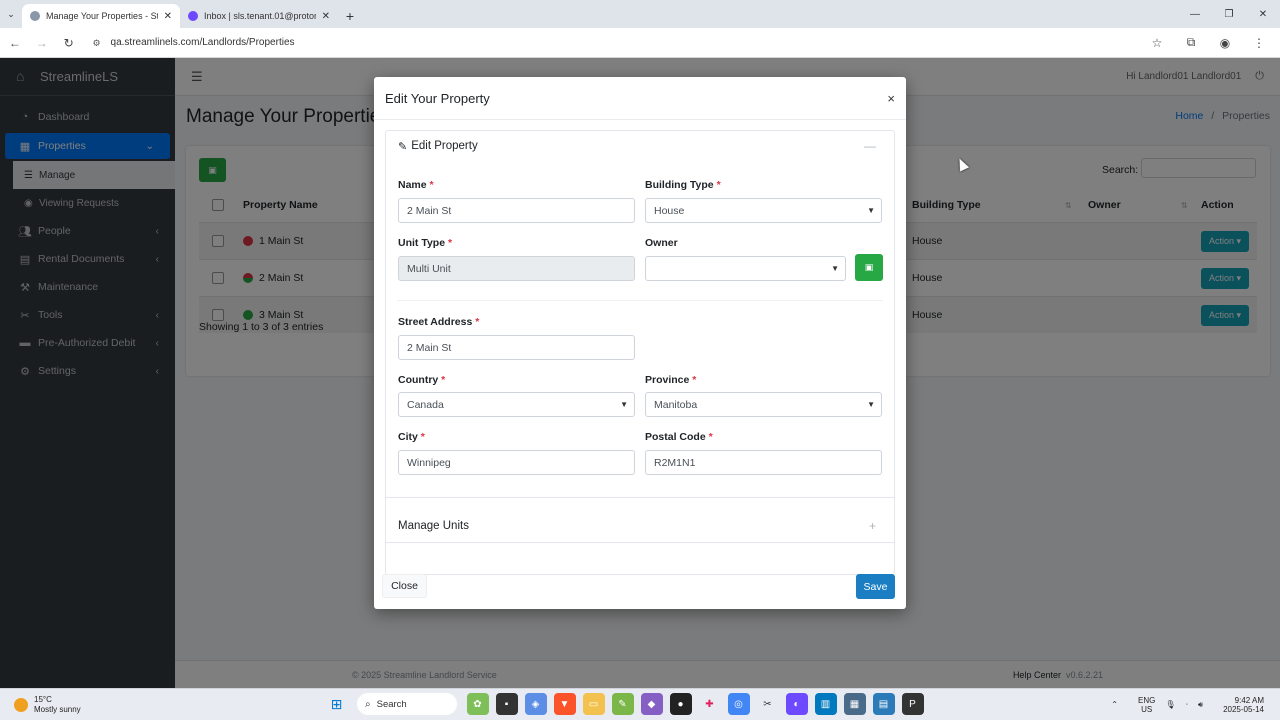 The image size is (1280, 720). What do you see at coordinates (912, 704) in the screenshot?
I see `app-p-icon: P` at bounding box center [912, 704].